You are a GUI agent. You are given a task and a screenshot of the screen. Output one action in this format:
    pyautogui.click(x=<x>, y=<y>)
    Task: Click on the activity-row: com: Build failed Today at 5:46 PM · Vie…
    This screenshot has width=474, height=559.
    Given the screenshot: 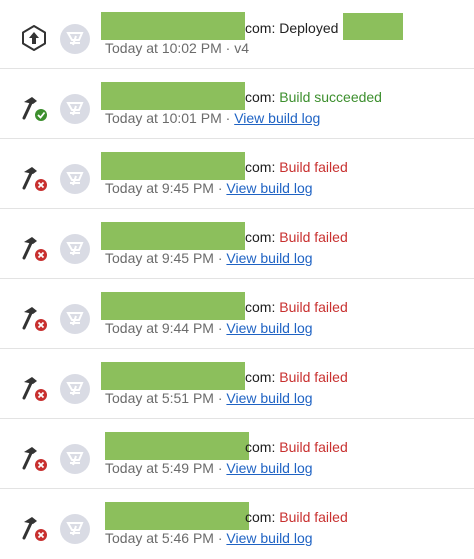 What is the action you would take?
    pyautogui.click(x=237, y=524)
    